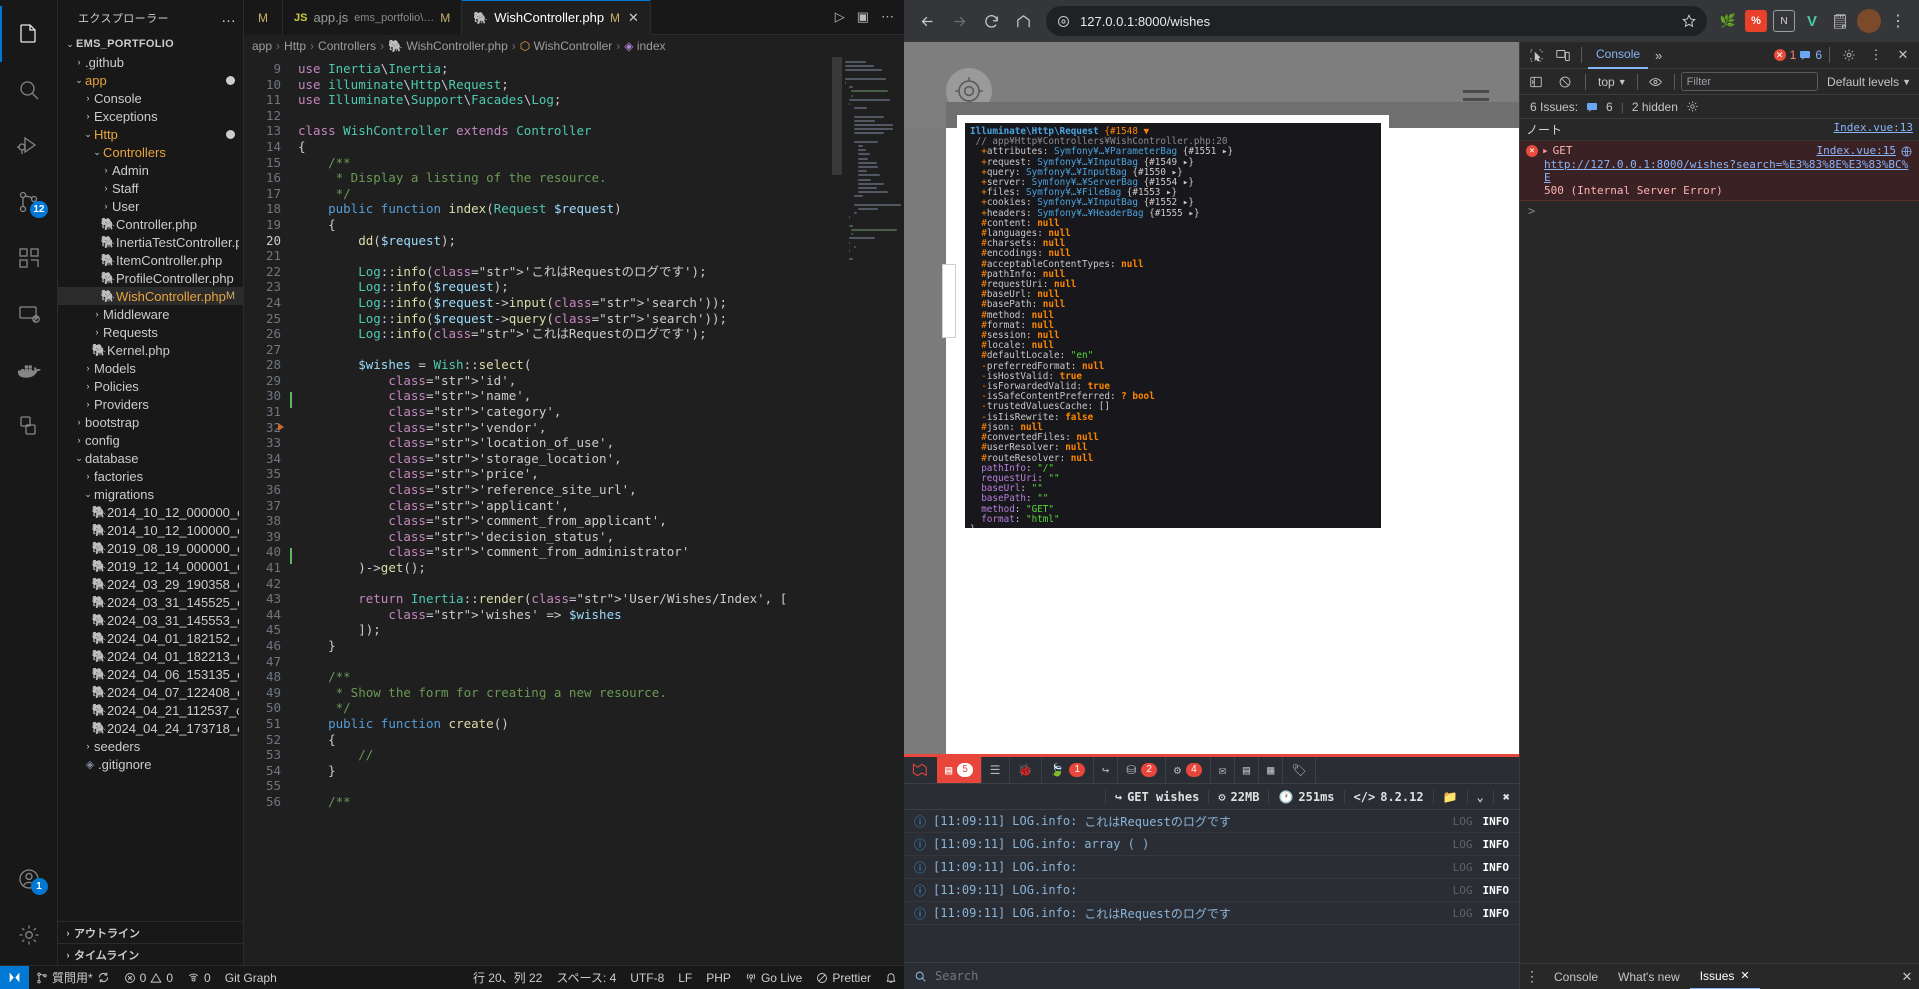 The image size is (1919, 989). What do you see at coordinates (633, 18) in the screenshot?
I see `tab-close-icon: ✕` at bounding box center [633, 18].